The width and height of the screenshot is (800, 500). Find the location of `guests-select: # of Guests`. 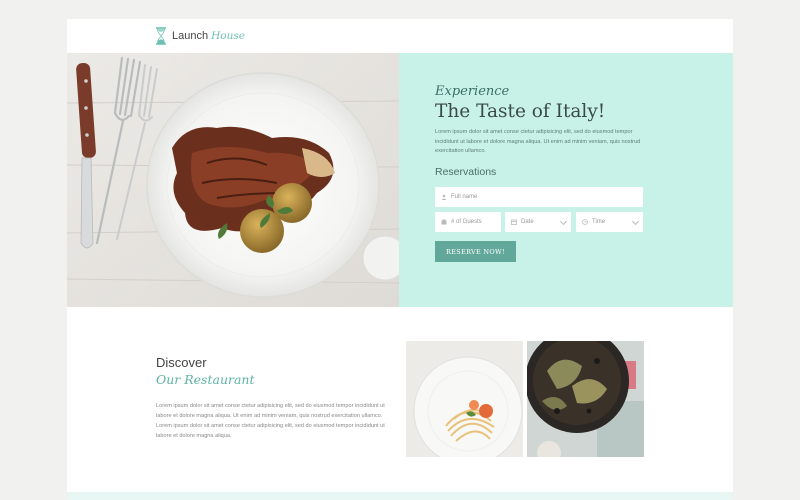

guests-select: # of Guests is located at coordinates (468, 222).